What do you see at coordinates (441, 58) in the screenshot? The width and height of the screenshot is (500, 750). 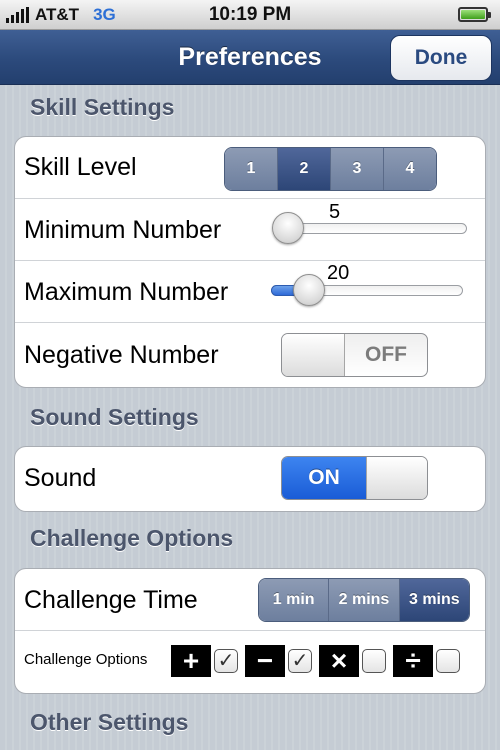 I see `done-button: Done` at bounding box center [441, 58].